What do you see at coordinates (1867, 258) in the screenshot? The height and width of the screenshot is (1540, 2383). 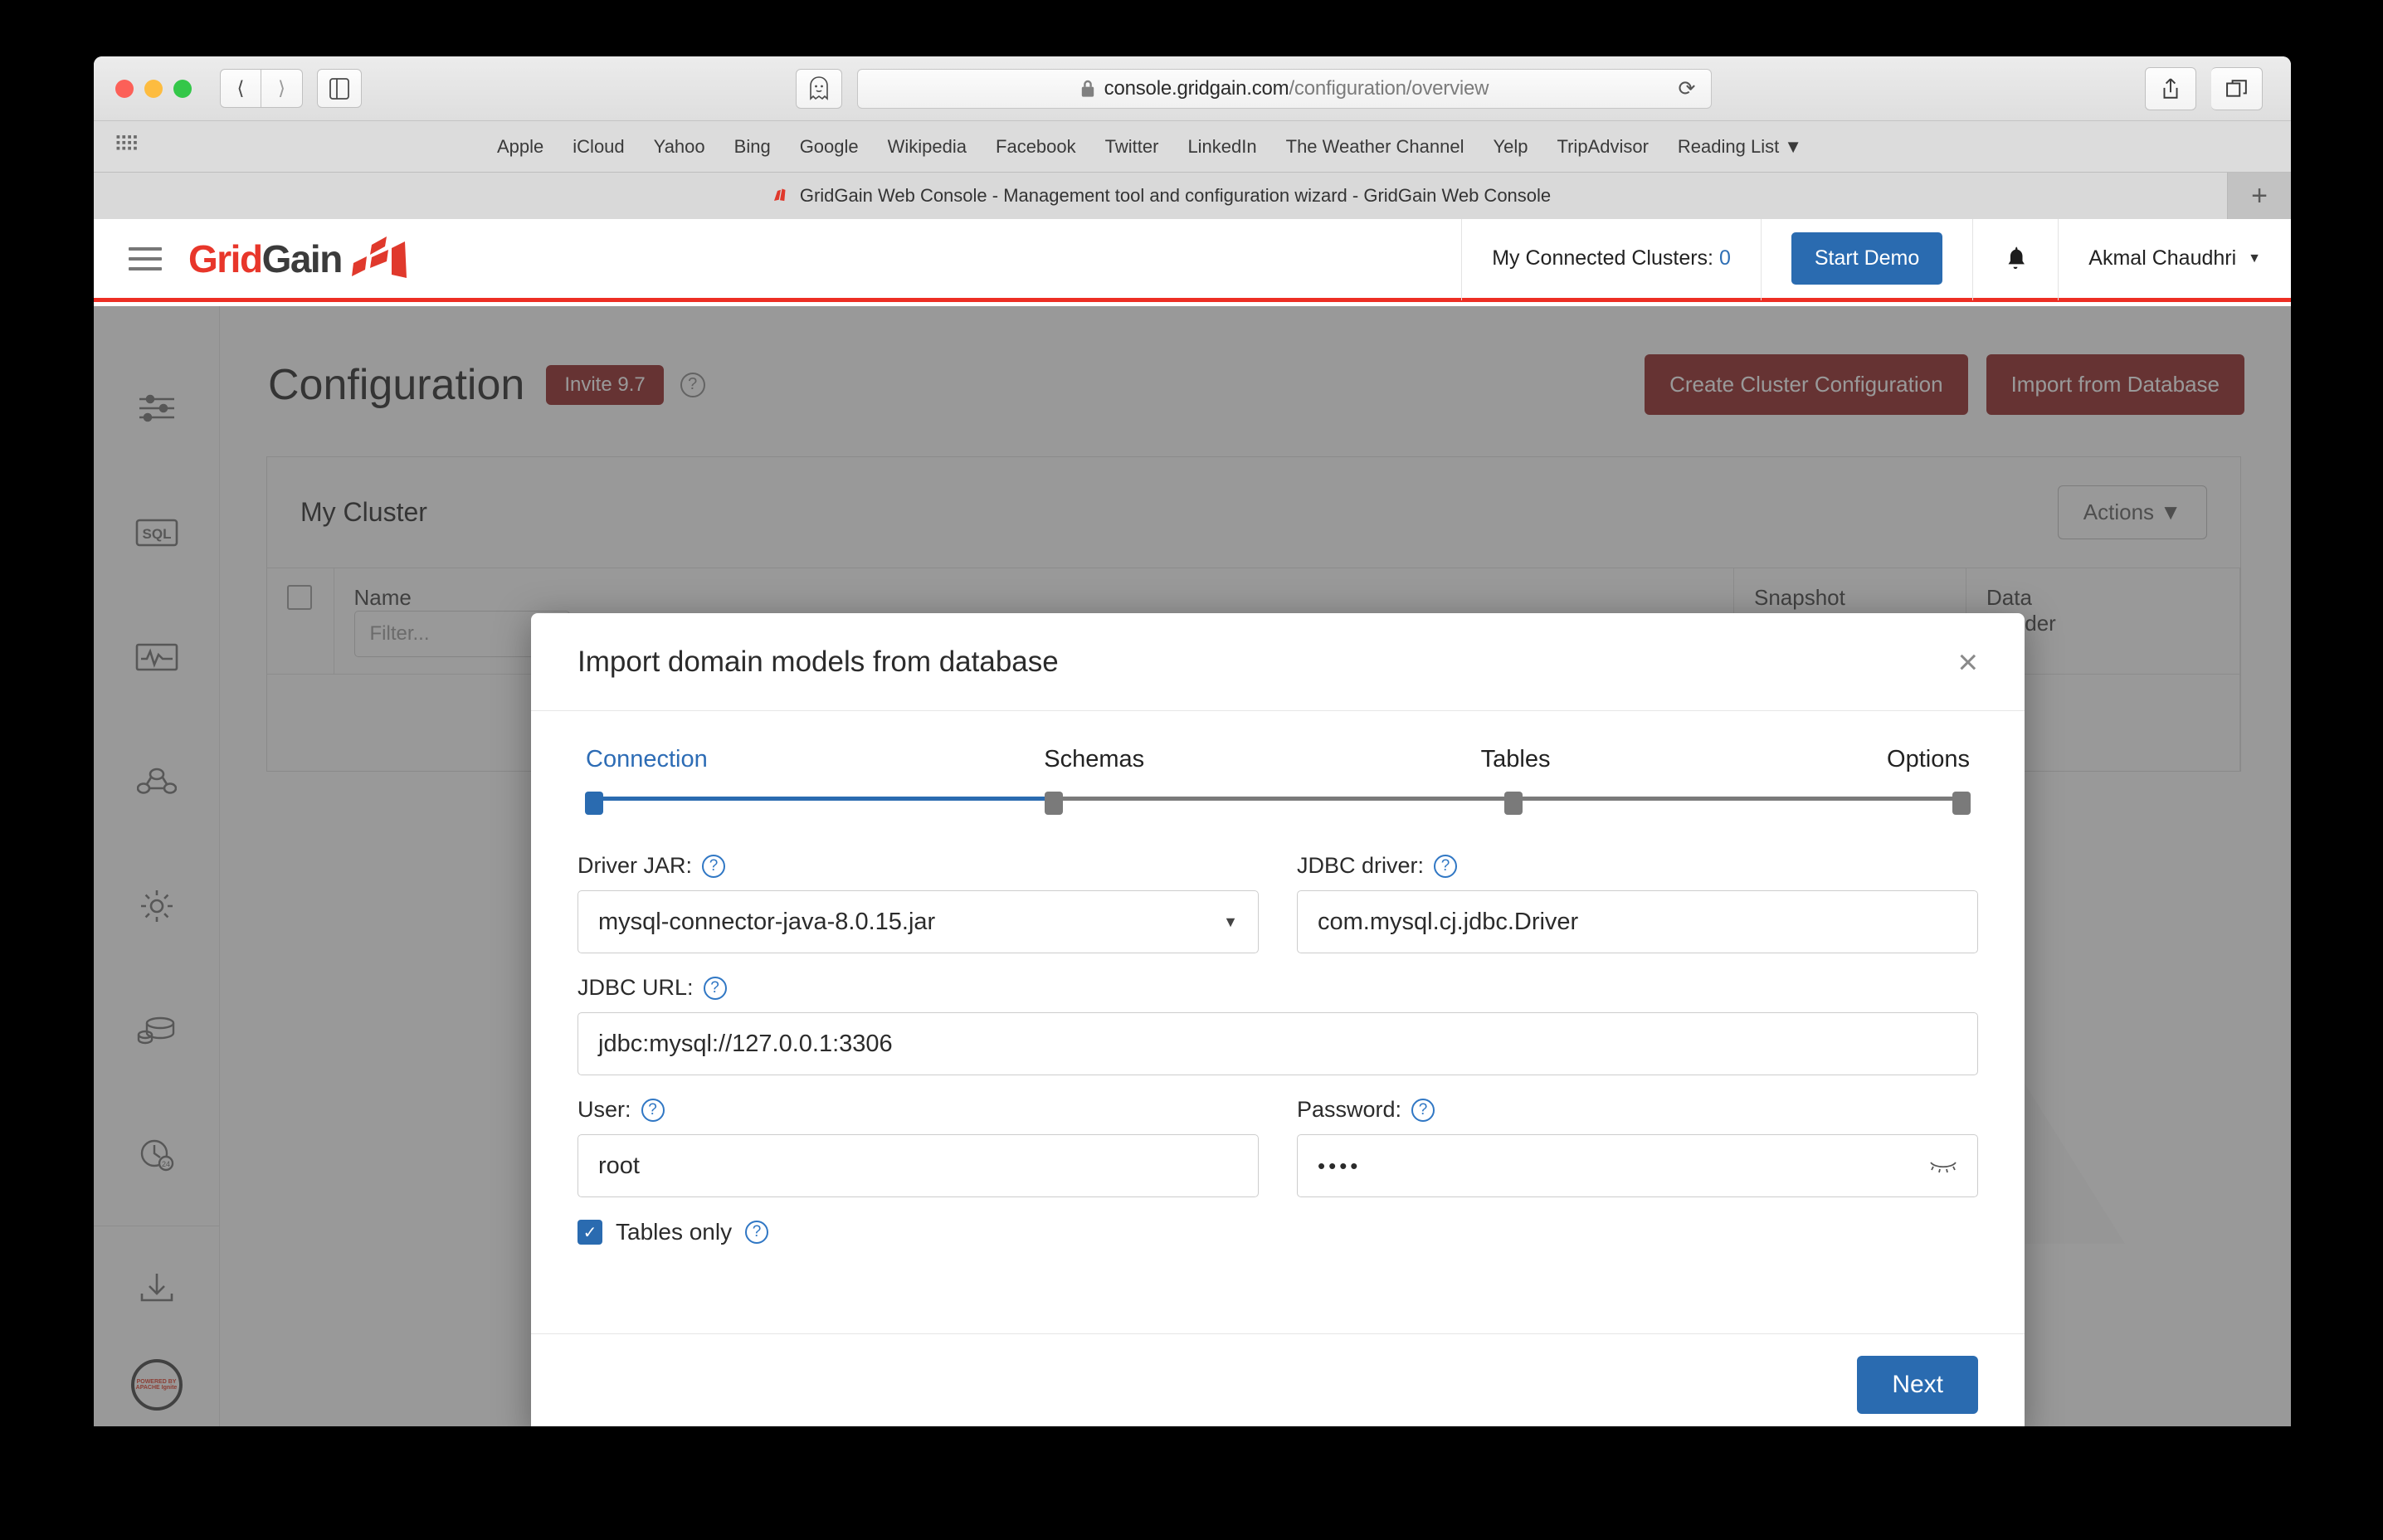 I see `start-demo-button: Start Demo` at bounding box center [1867, 258].